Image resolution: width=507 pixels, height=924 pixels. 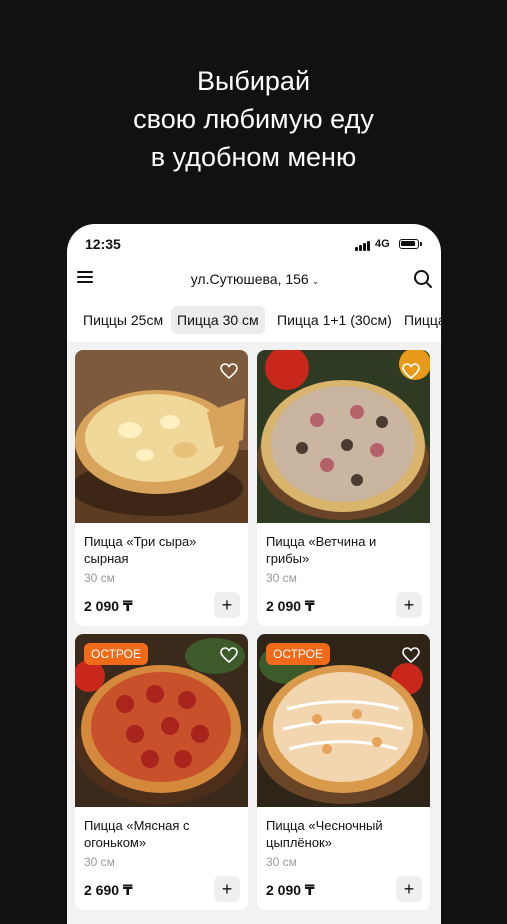 What do you see at coordinates (86, 278) in the screenshot?
I see `hamburger-icon` at bounding box center [86, 278].